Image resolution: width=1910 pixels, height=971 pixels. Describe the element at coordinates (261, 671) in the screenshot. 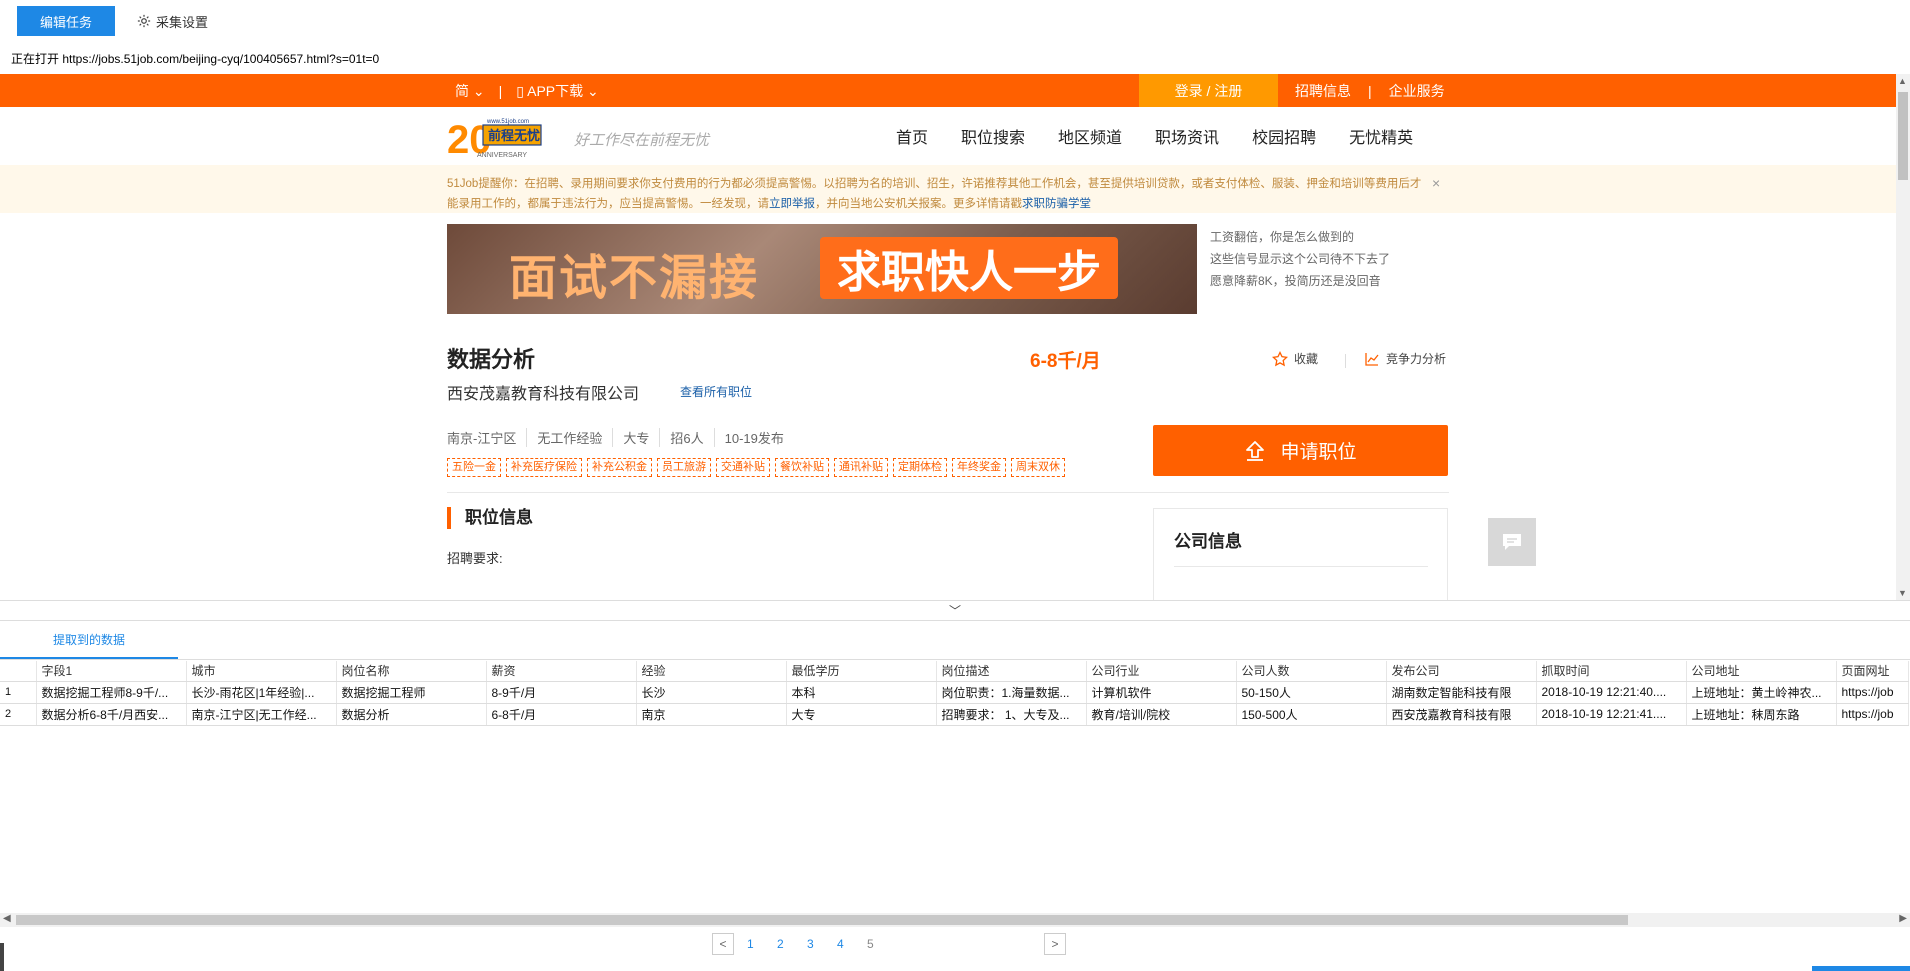

I see `table-header-cell: 城市` at that location.